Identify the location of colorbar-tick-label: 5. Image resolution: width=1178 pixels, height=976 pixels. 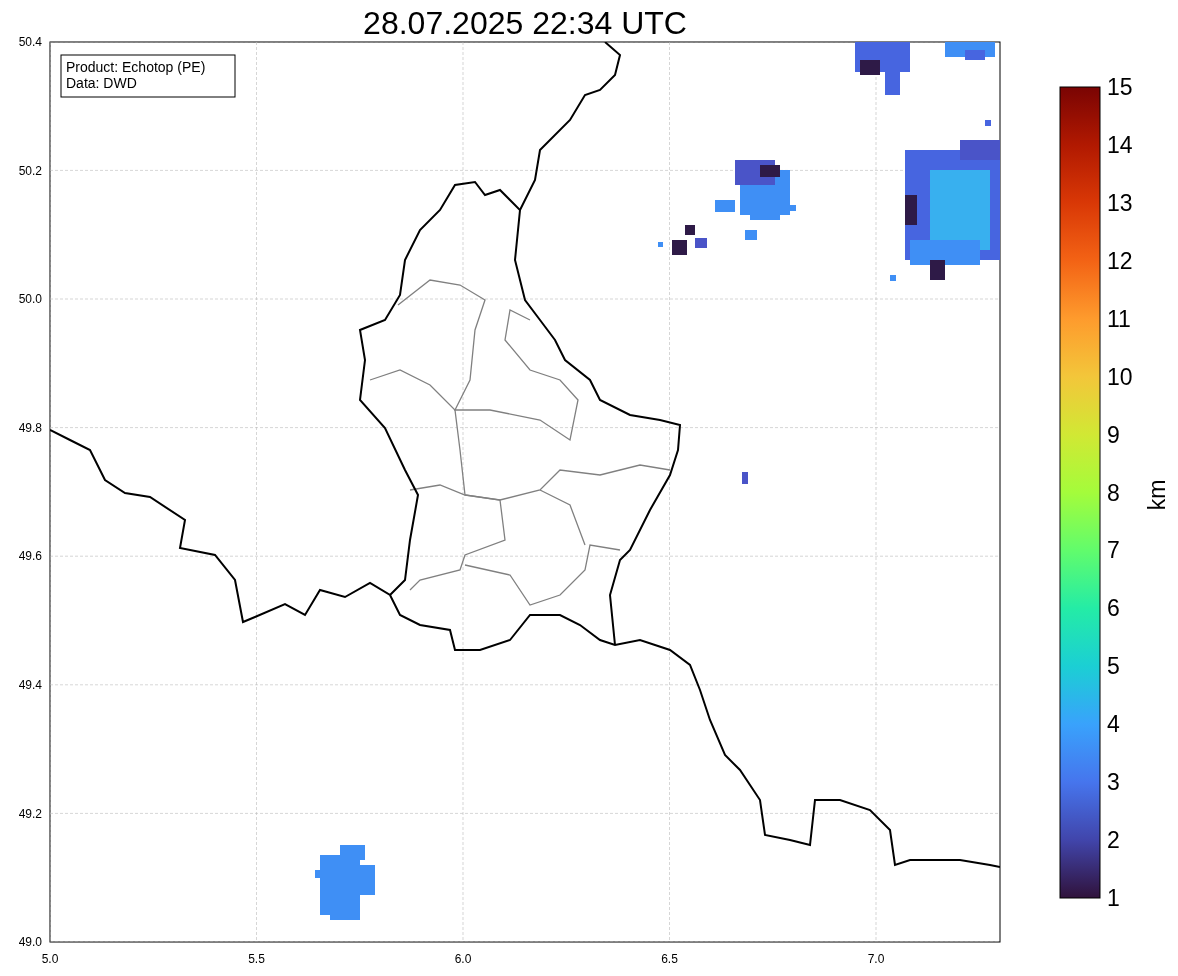
(1113, 666).